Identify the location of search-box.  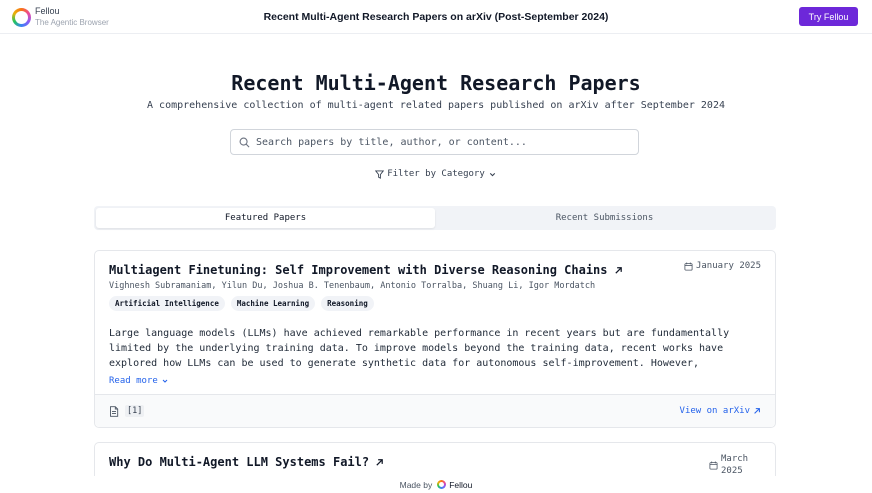
(434, 142).